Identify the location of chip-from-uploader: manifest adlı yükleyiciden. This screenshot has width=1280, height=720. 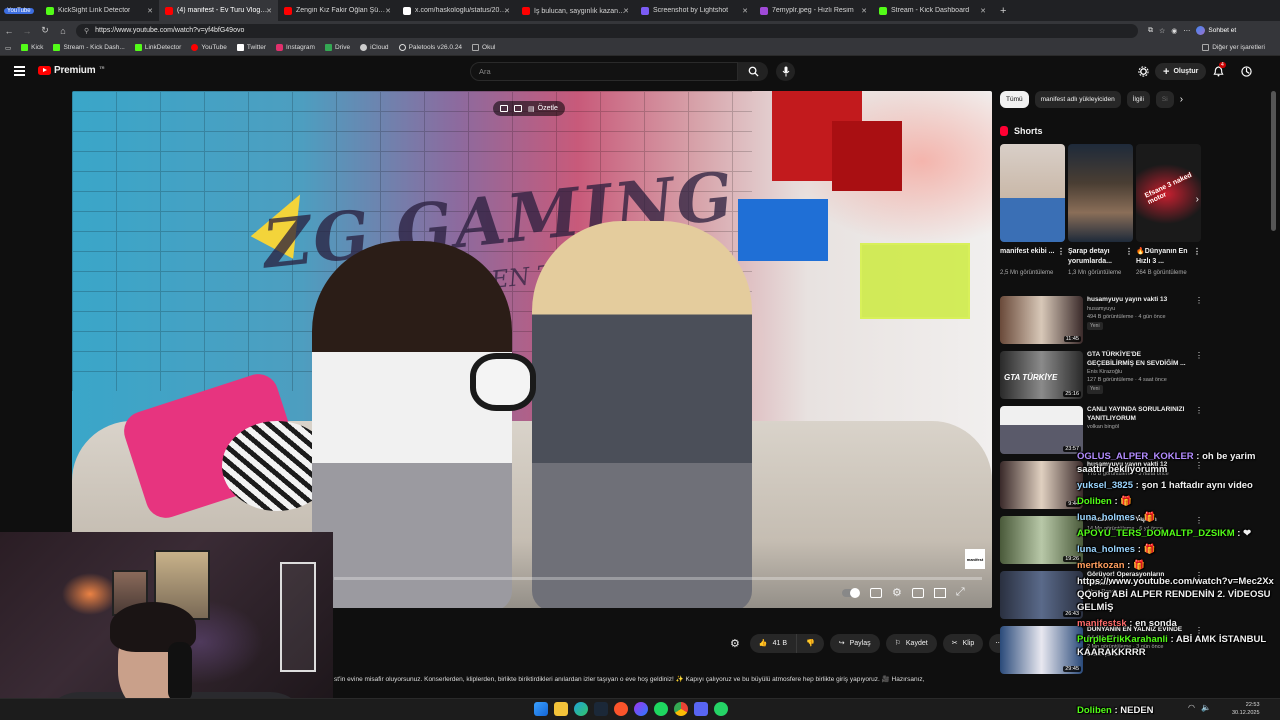
(1077, 99).